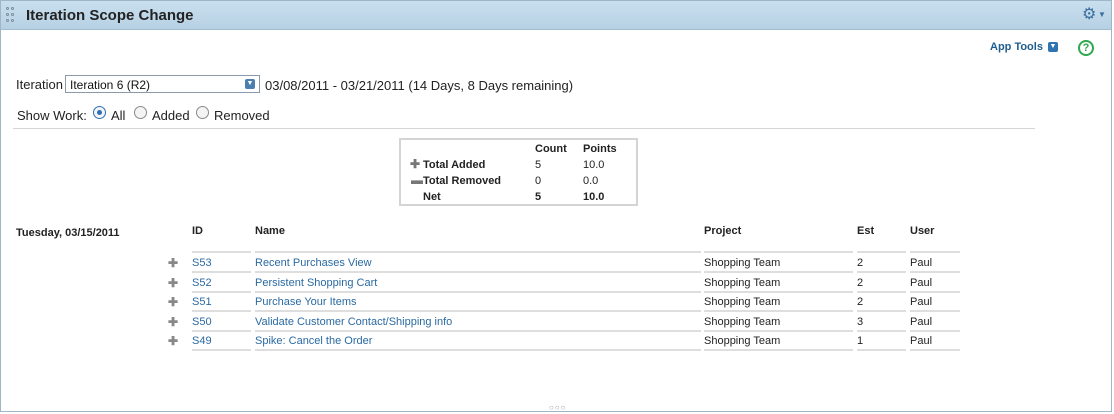  Describe the element at coordinates (1089, 15) in the screenshot. I see `gear-icon: ⚙` at that location.